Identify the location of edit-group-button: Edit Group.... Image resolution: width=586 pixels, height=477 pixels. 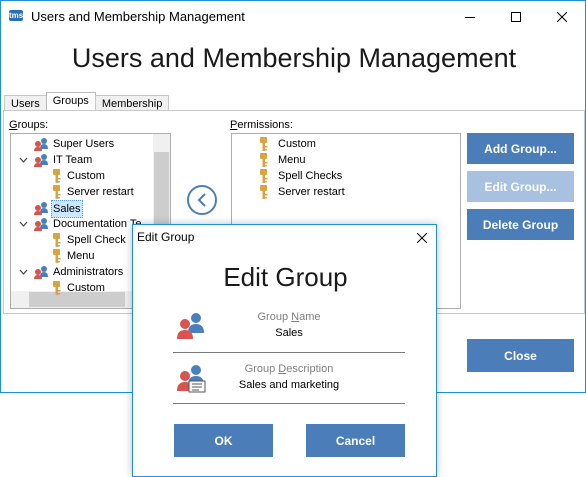
(520, 186).